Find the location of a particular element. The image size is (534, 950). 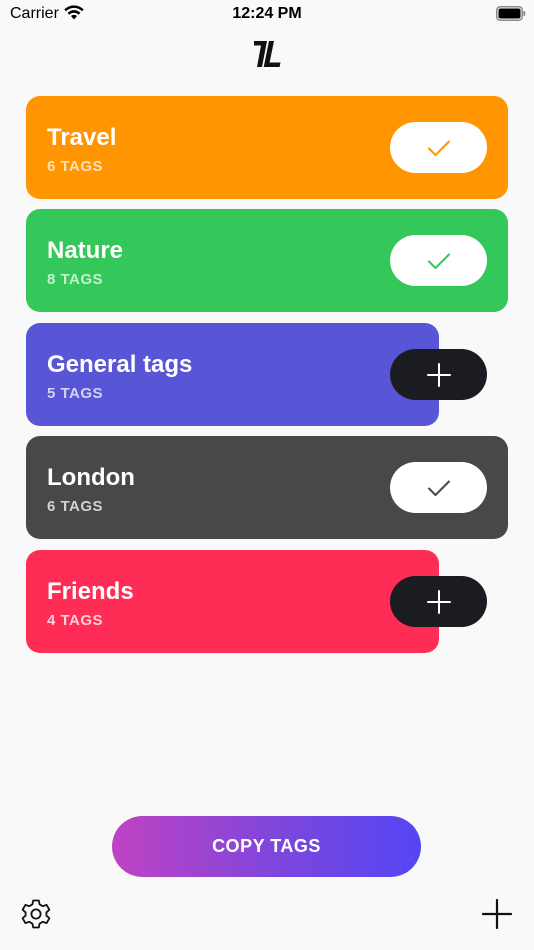

tag-group-title: Travel is located at coordinates (82, 137).